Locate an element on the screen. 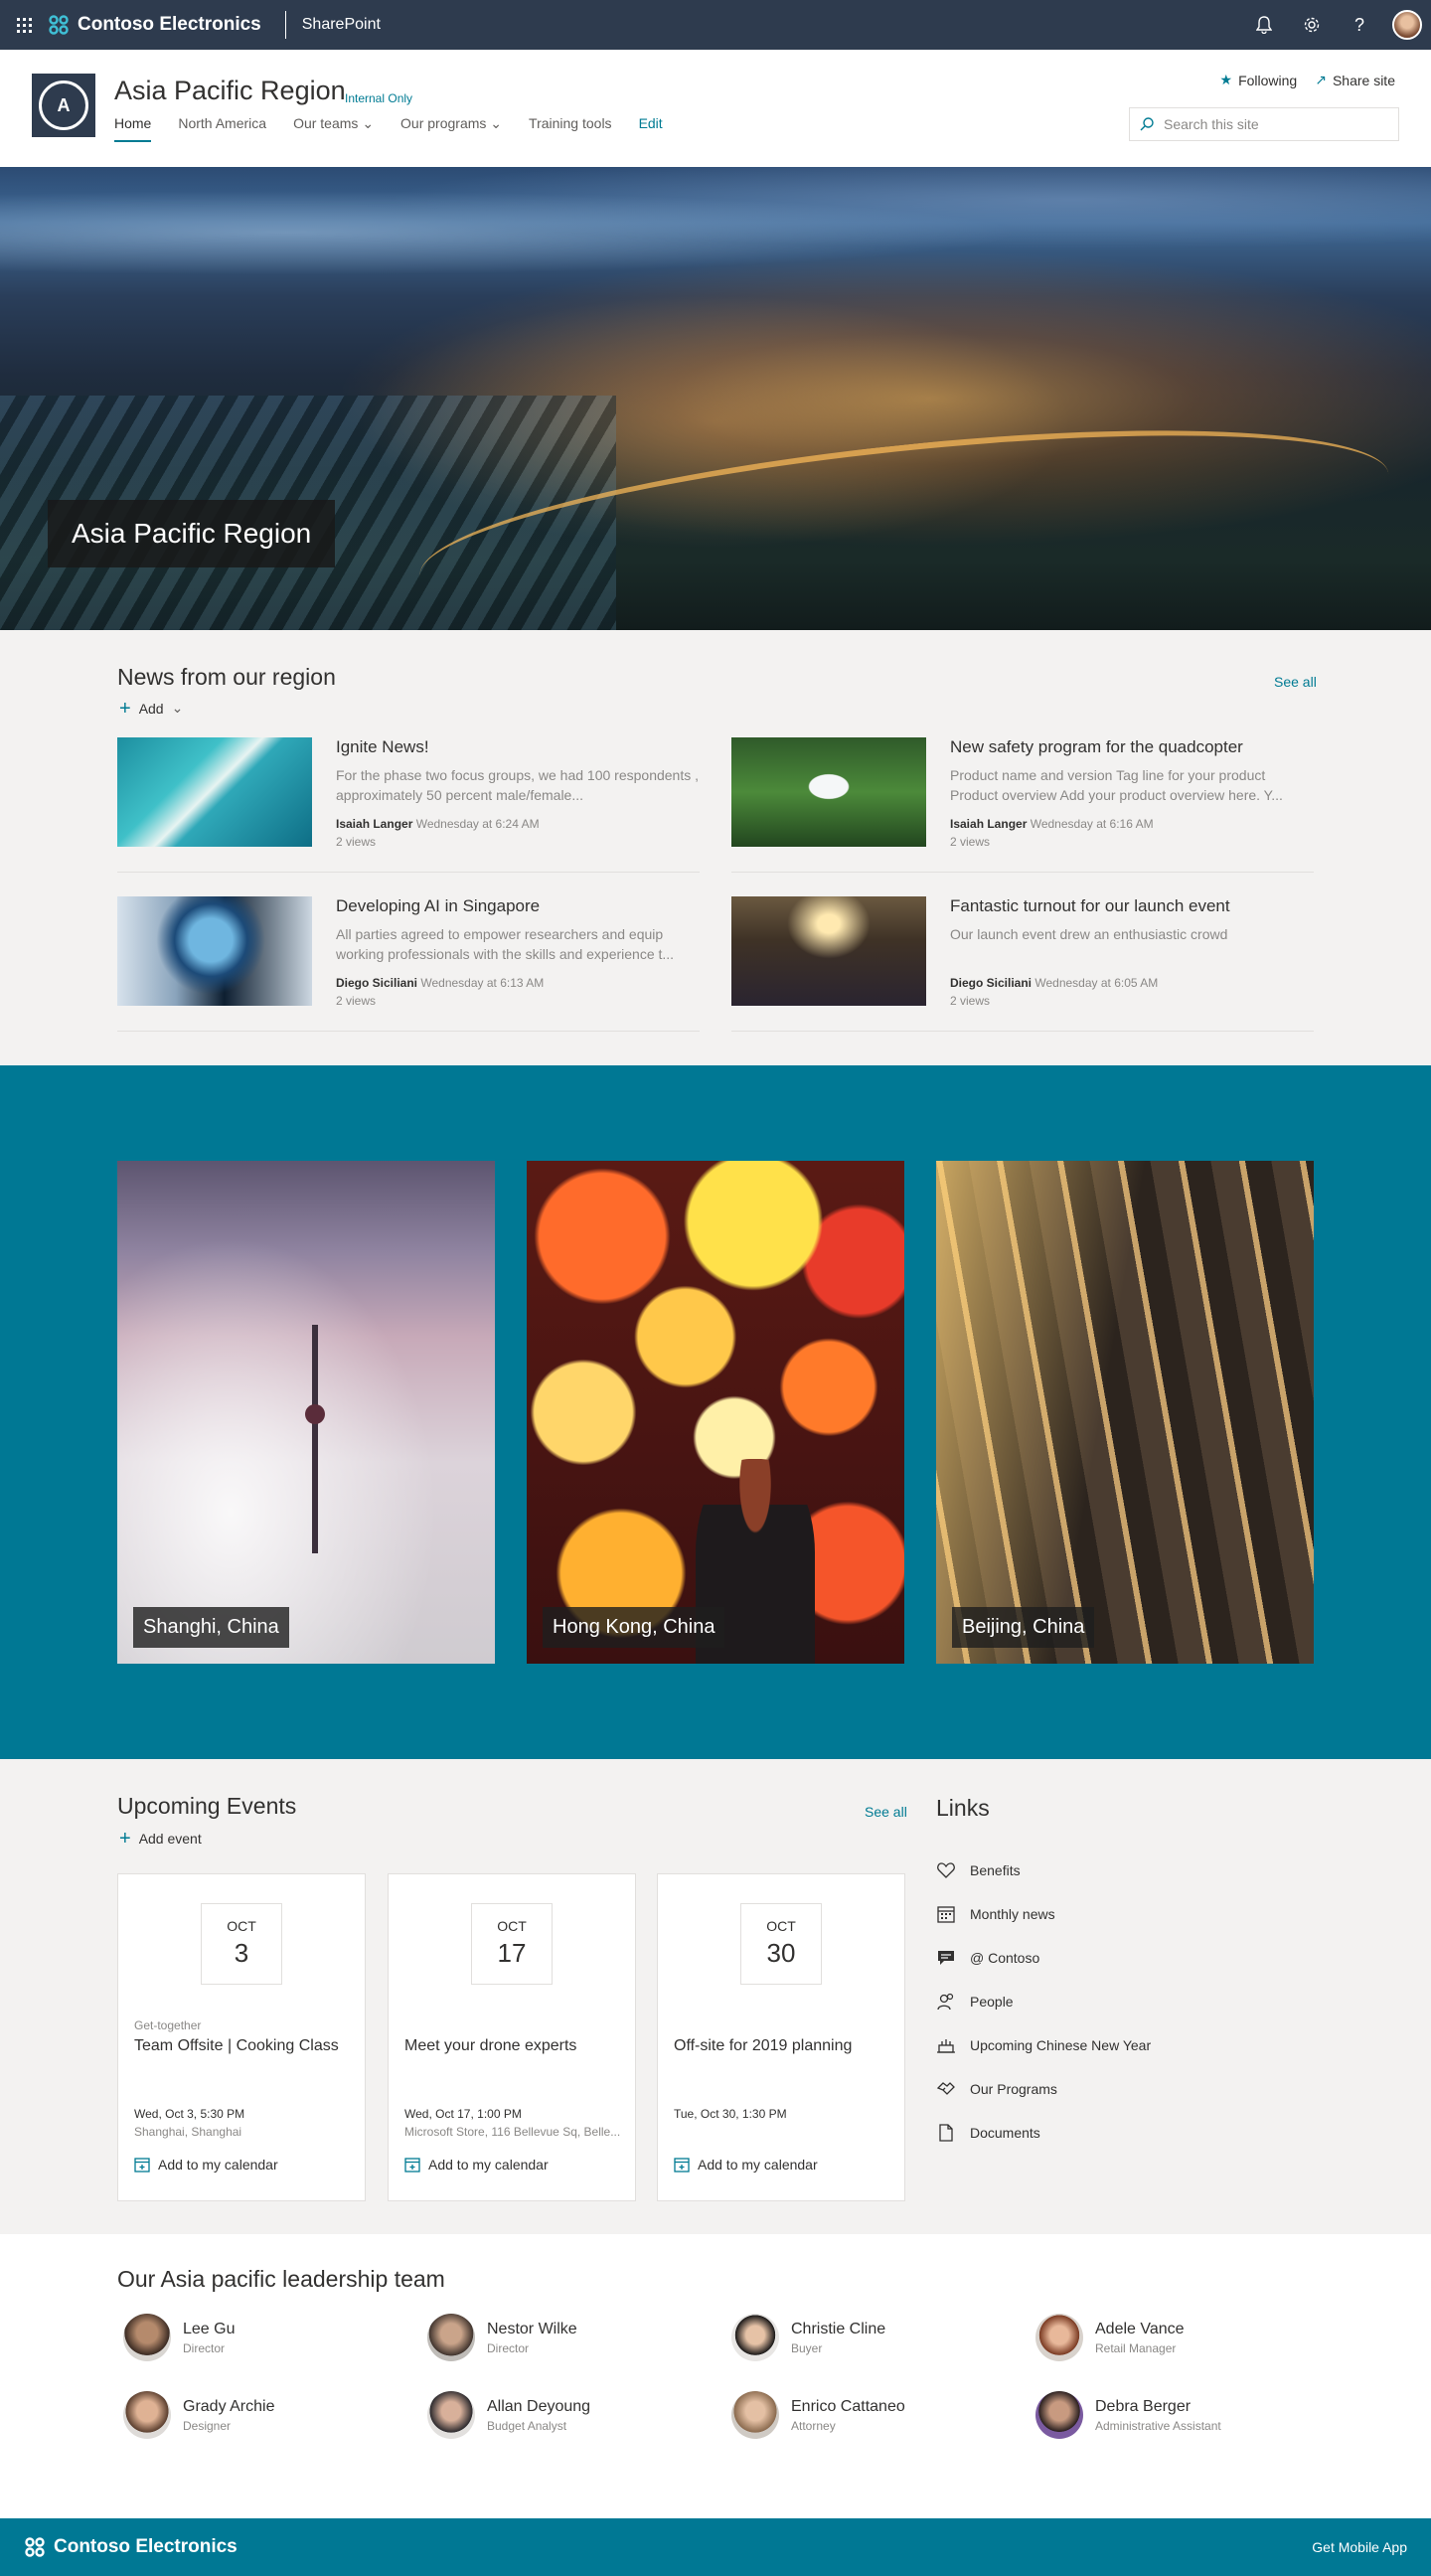  link-people: People is located at coordinates (975, 2002).